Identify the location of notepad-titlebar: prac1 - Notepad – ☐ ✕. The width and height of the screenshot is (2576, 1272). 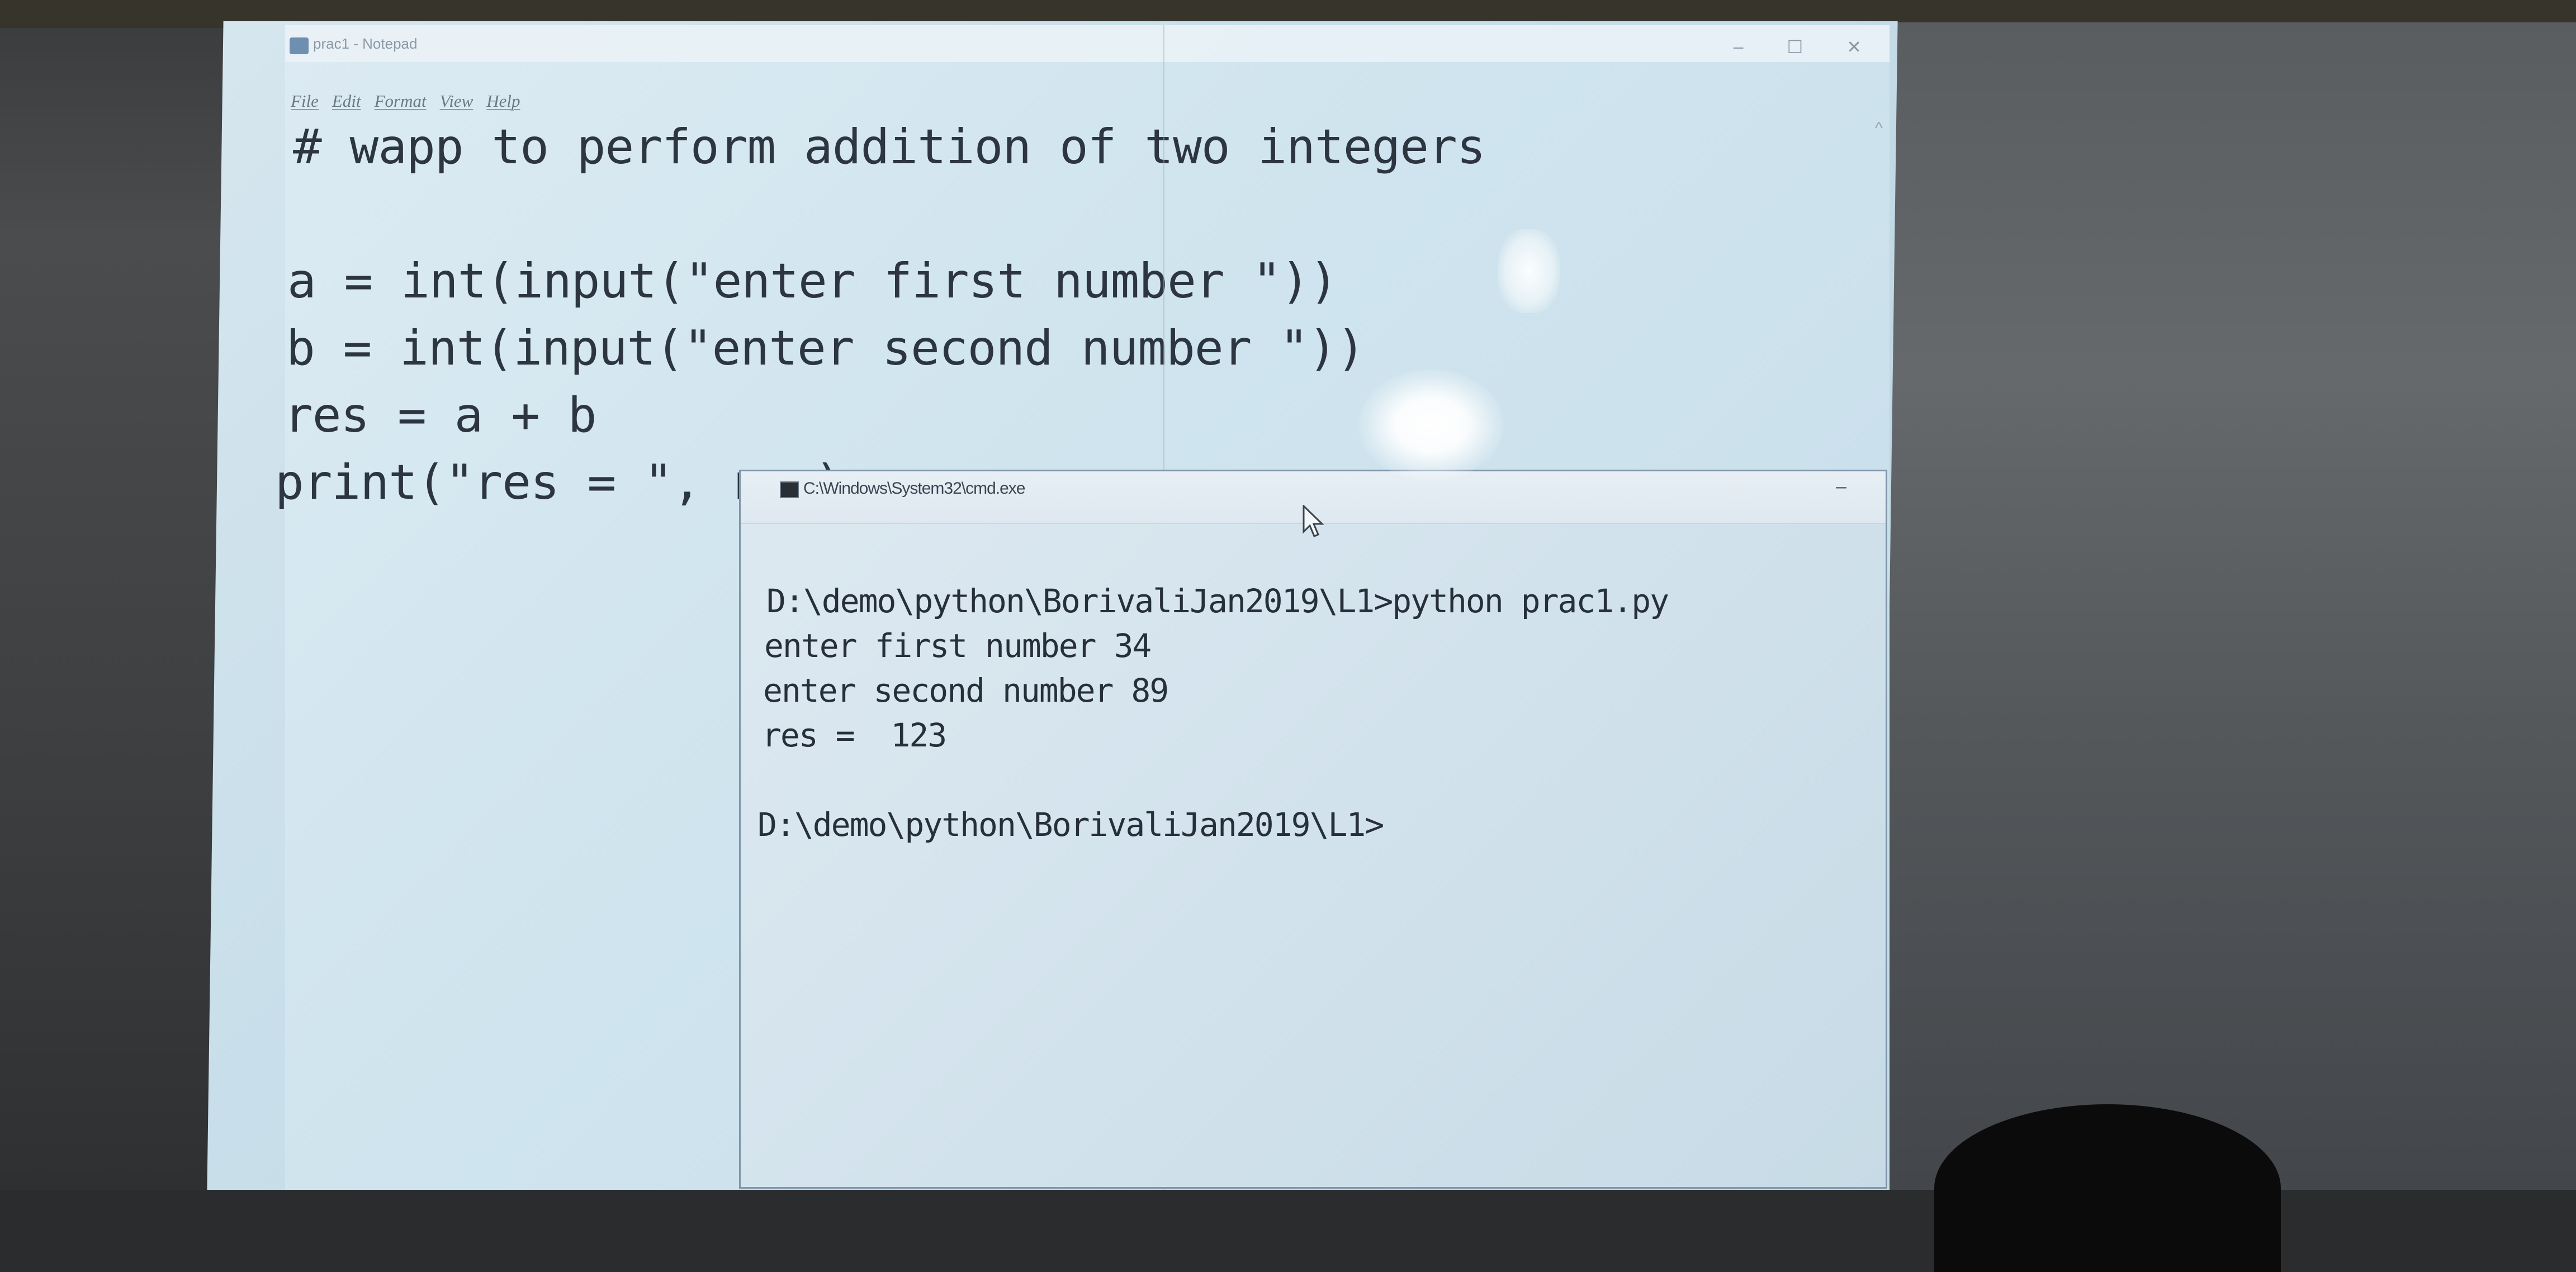
(1087, 43).